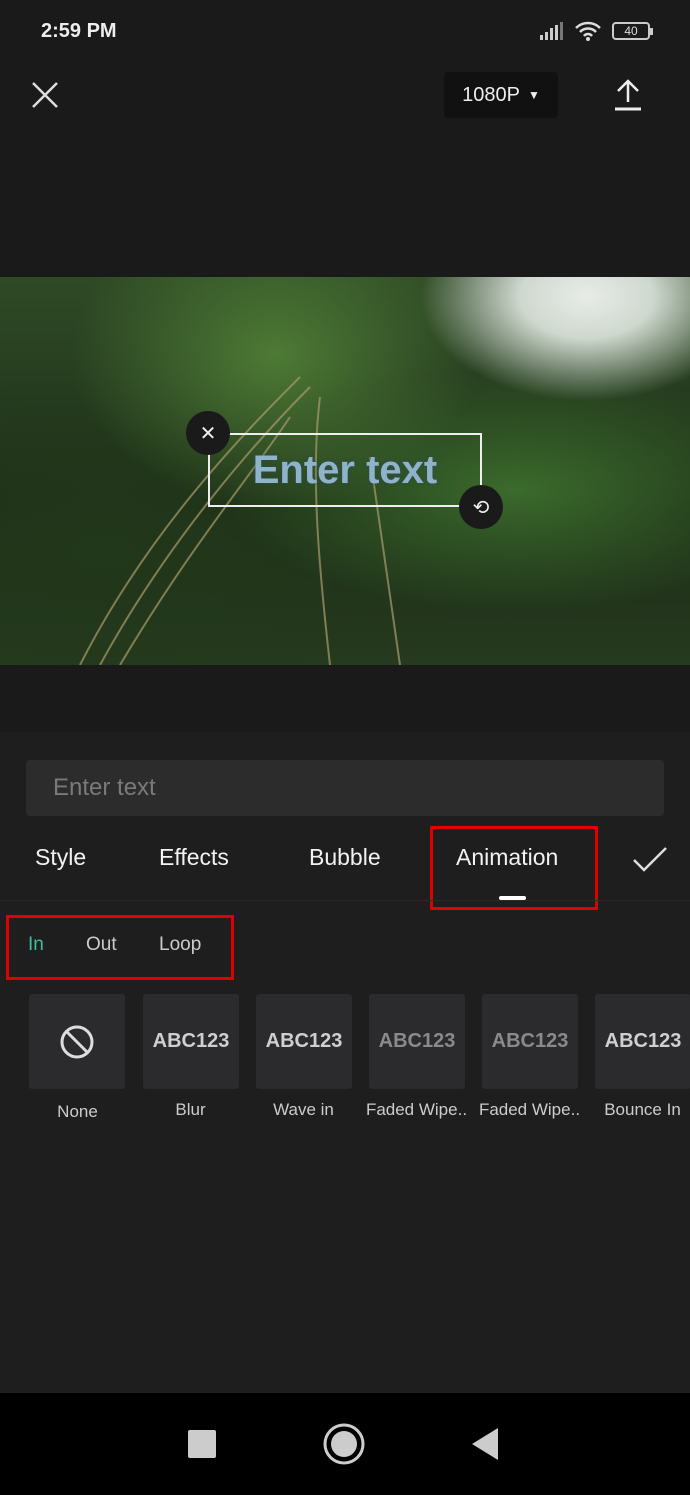  Describe the element at coordinates (303, 1109) in the screenshot. I see `preset-label: Wave in` at that location.